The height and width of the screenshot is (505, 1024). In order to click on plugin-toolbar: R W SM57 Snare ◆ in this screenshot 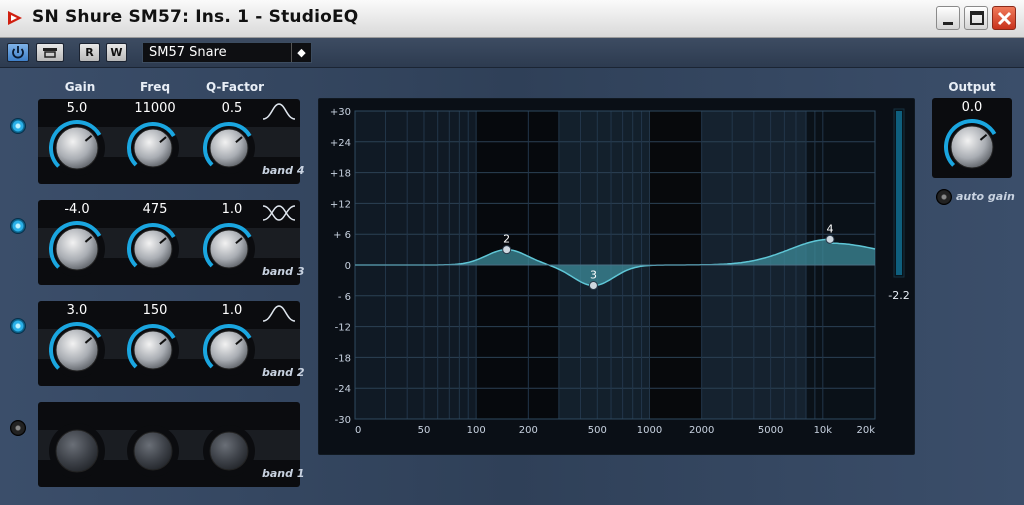, I will do `click(512, 53)`.